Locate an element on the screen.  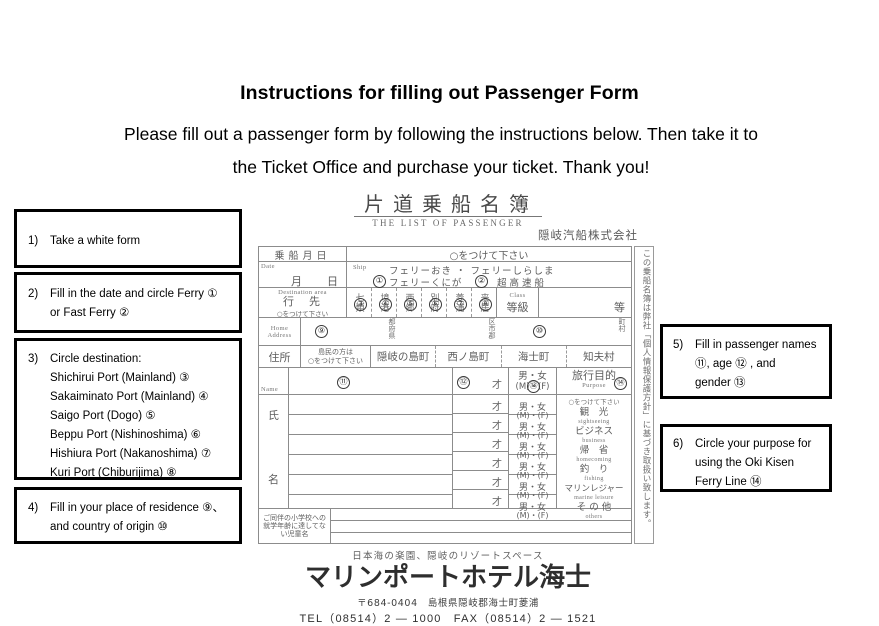
ship-options: Ship フェリーおき ・ フェリーしらしま ① フェリーくにが ② 超高速船 is located at coordinates (489, 275).